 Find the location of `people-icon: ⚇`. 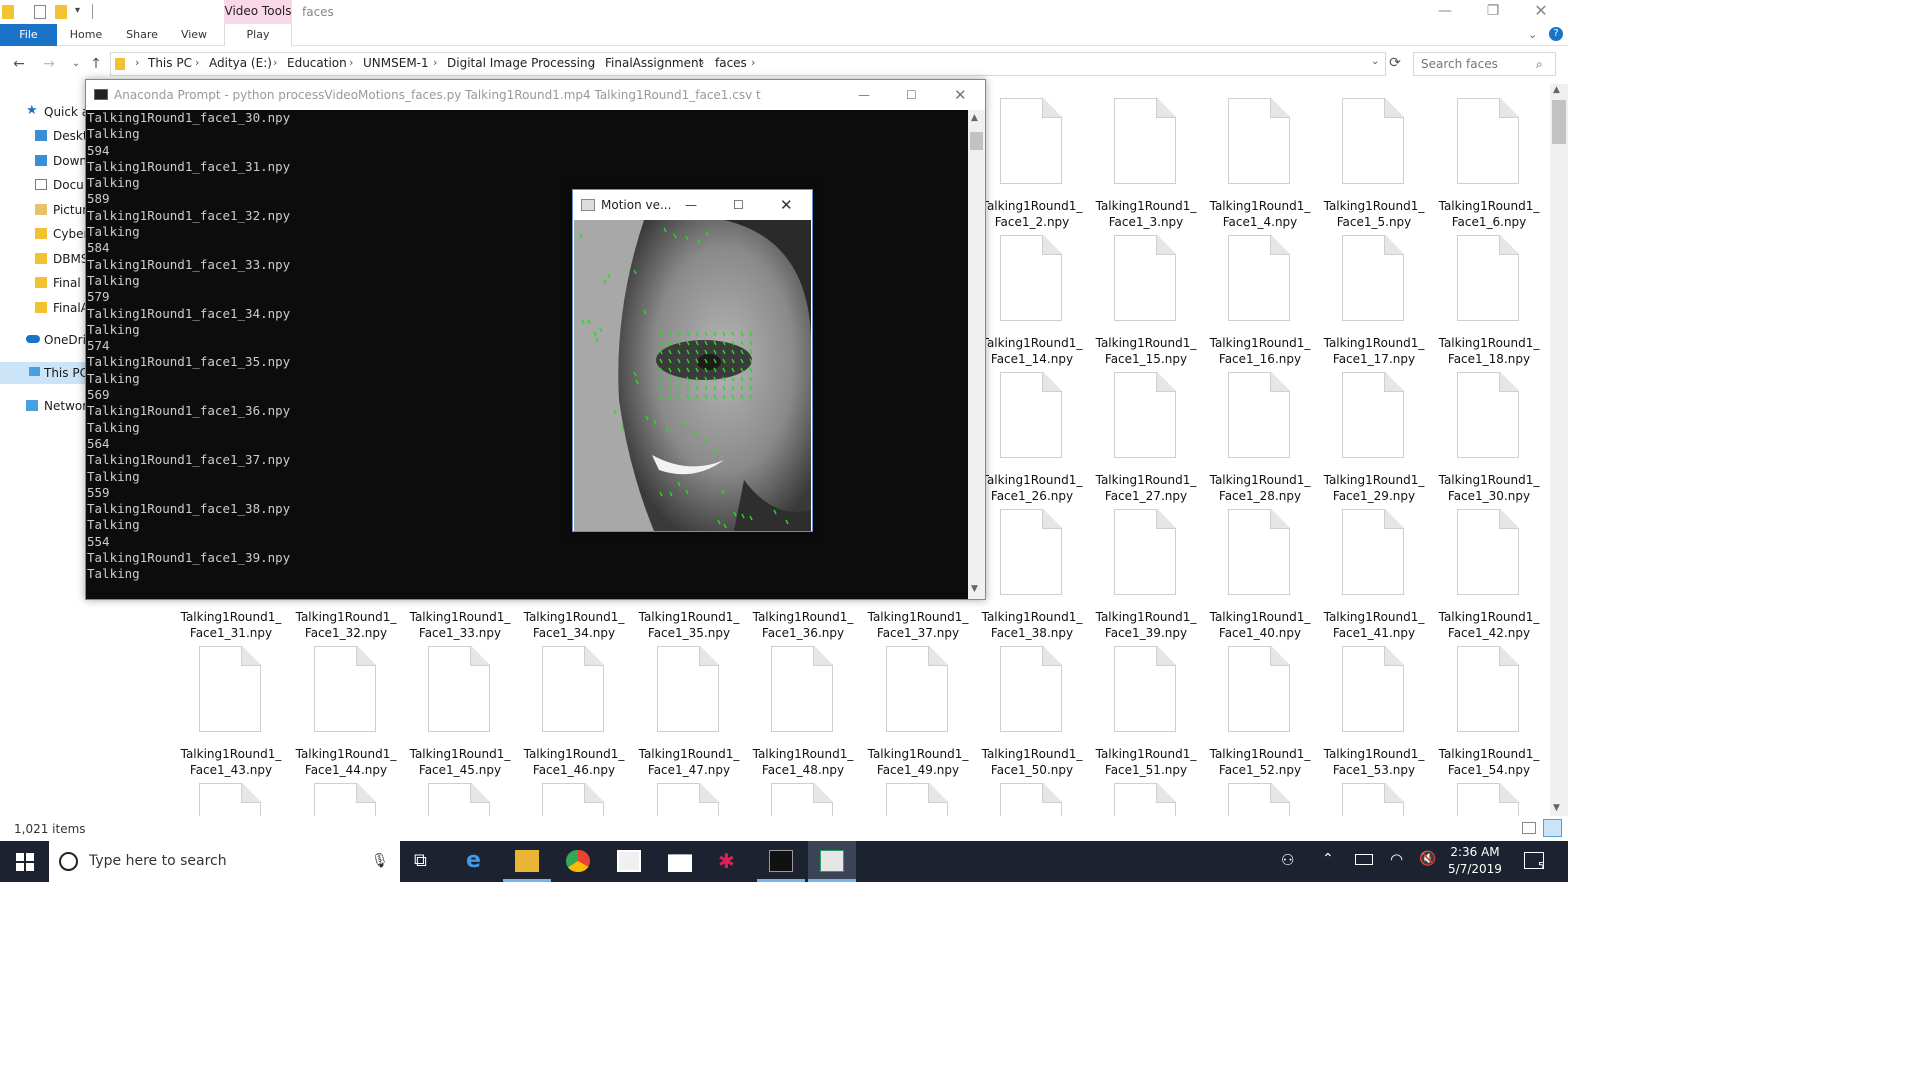

people-icon: ⚇ is located at coordinates (1287, 860).